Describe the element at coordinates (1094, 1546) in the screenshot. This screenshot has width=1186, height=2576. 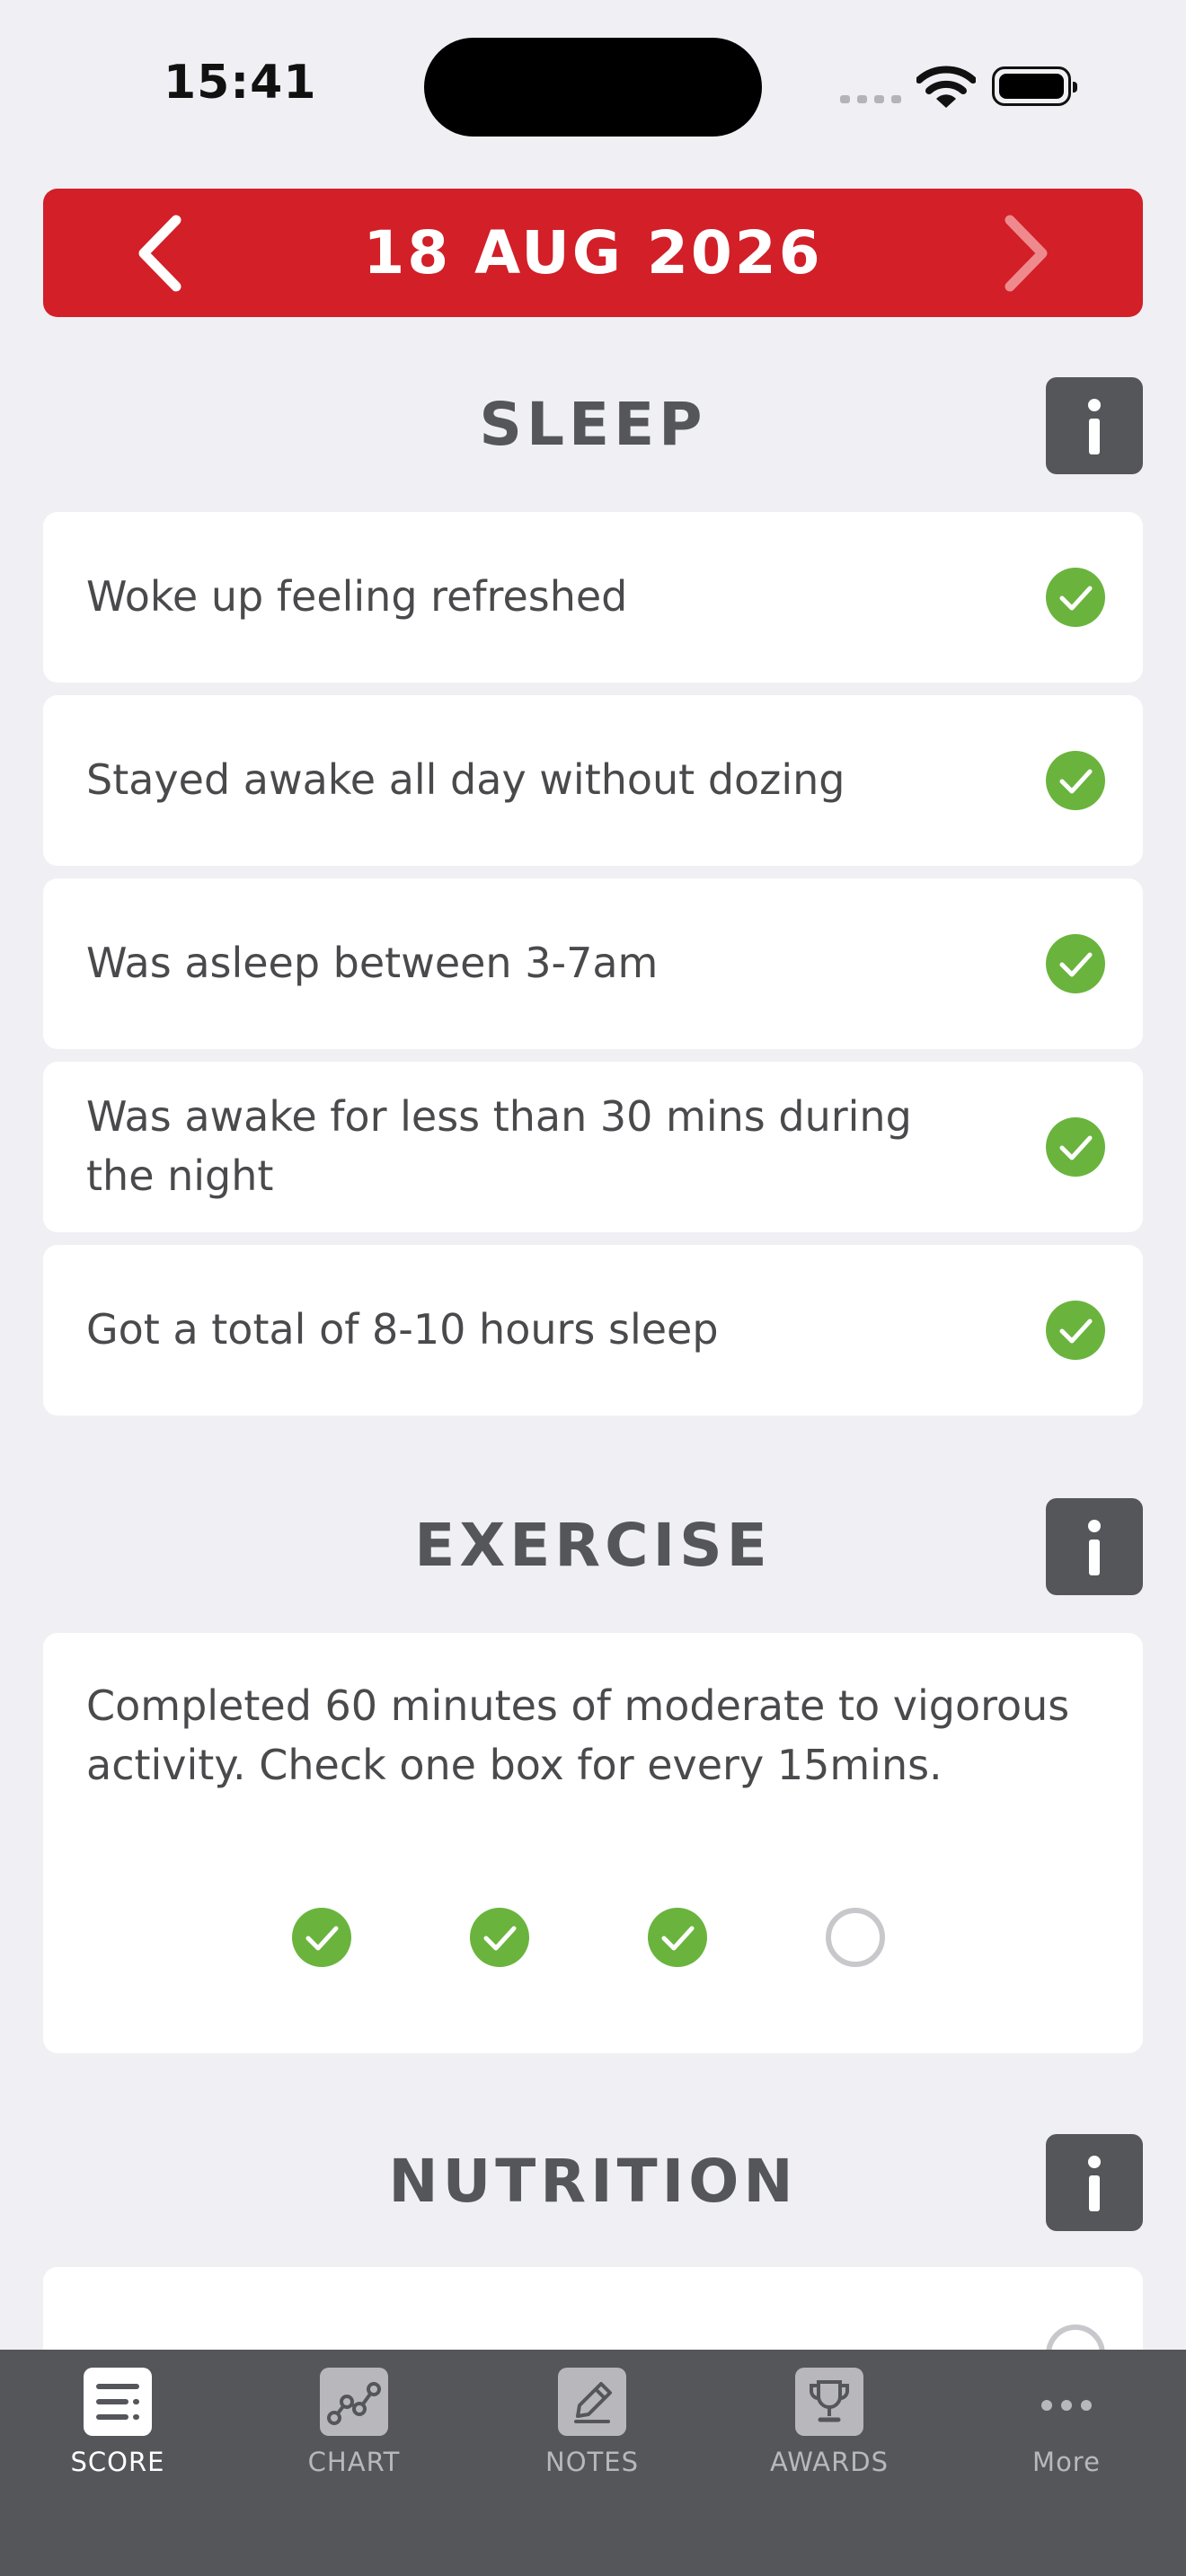
I see `exercise-info-button` at that location.